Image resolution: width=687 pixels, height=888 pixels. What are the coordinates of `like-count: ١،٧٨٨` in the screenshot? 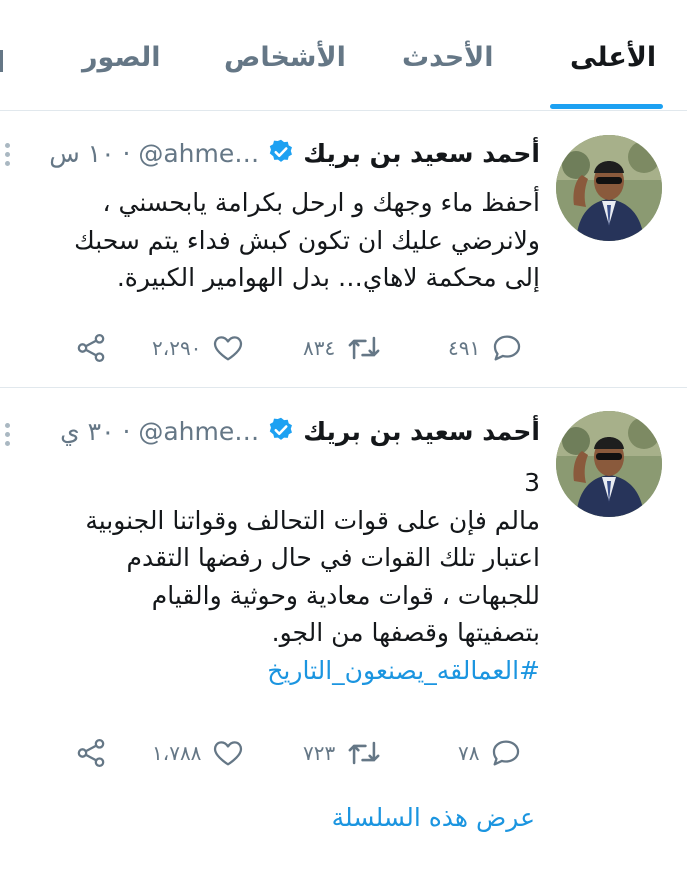 It's located at (177, 753).